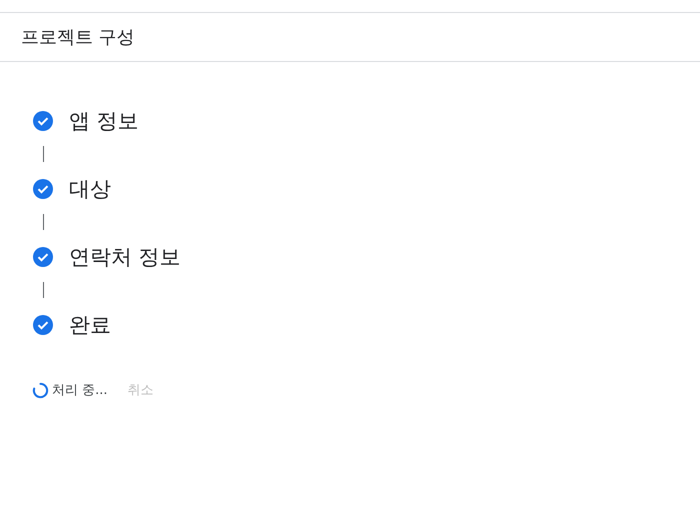 This screenshot has width=700, height=517. I want to click on dialog-title: 프로젝트 구성, so click(78, 37).